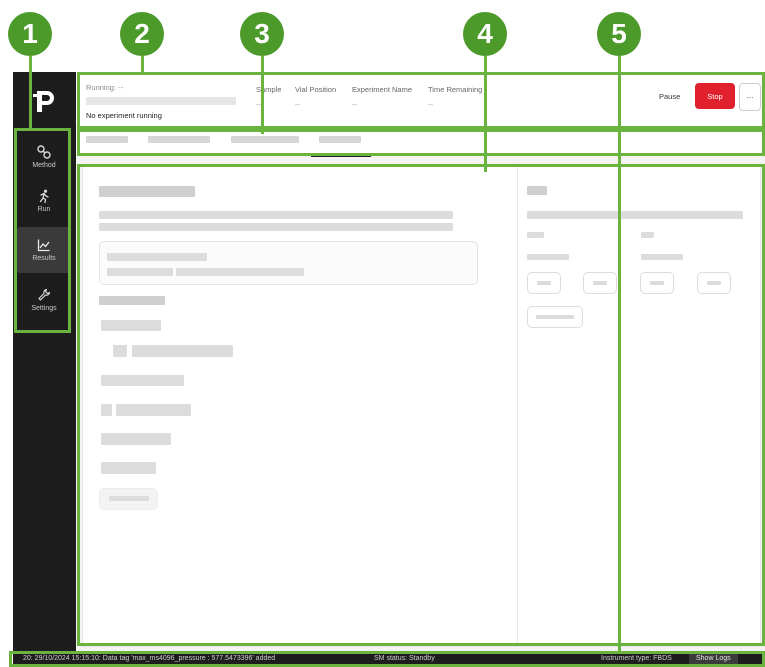  I want to click on p-logo-icon, so click(43, 101).